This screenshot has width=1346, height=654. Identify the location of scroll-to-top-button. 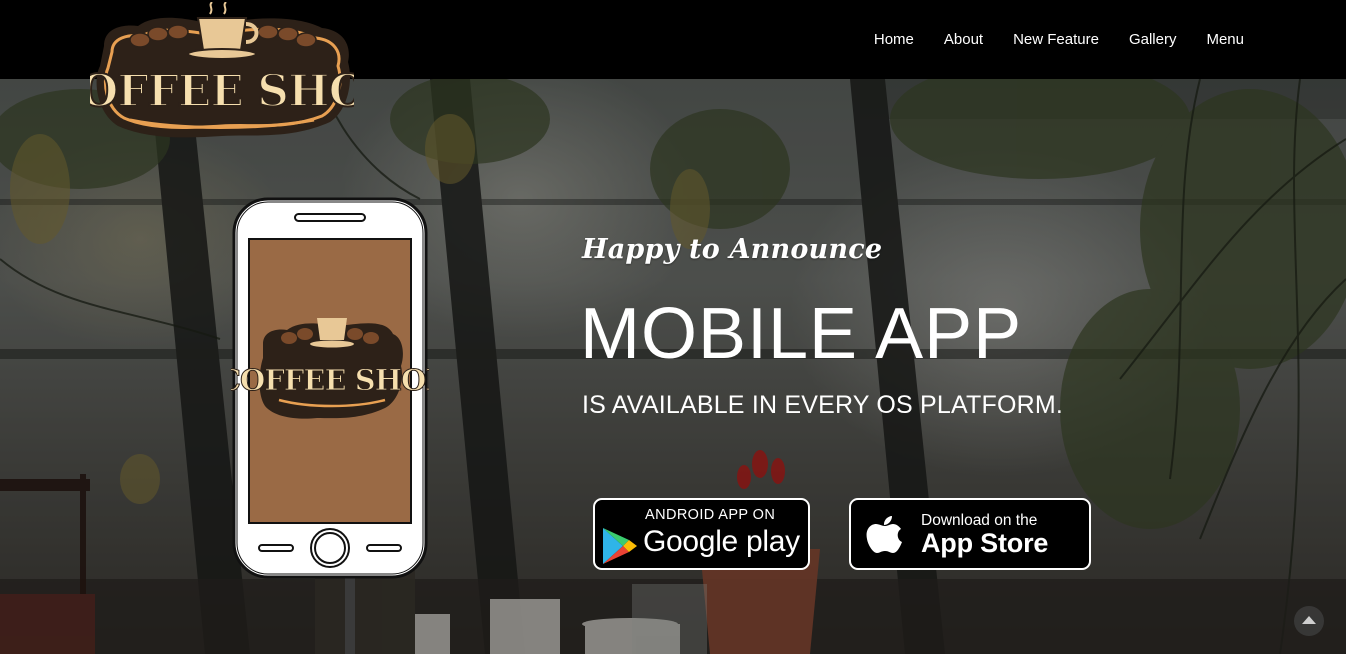
(1309, 621).